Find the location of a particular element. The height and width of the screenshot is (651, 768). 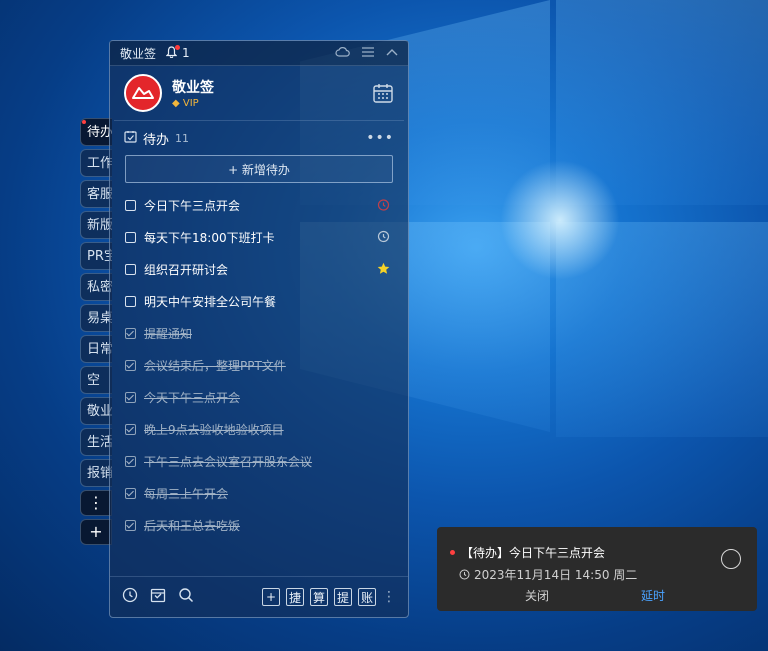

todo-text: 后天和王总去吃饭 is located at coordinates (192, 525).